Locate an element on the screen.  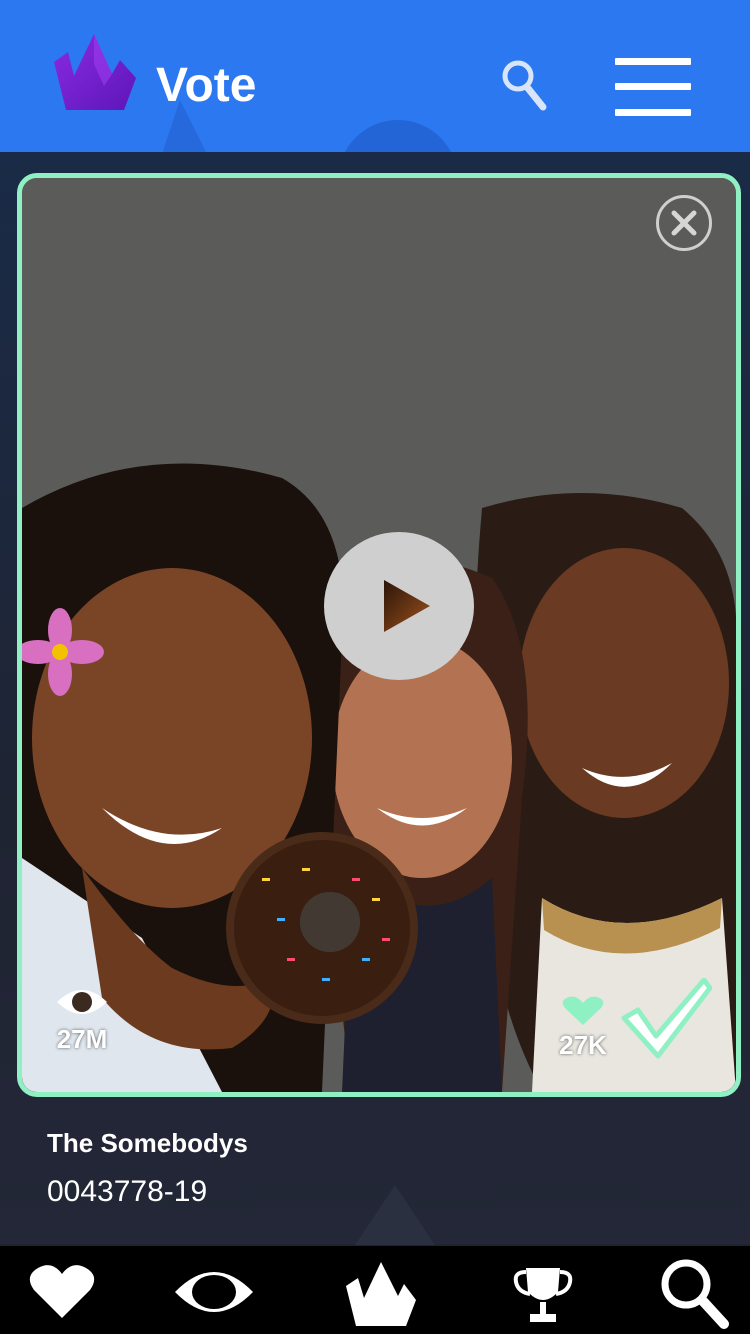
nav-search-icon is located at coordinates (695, 1290).